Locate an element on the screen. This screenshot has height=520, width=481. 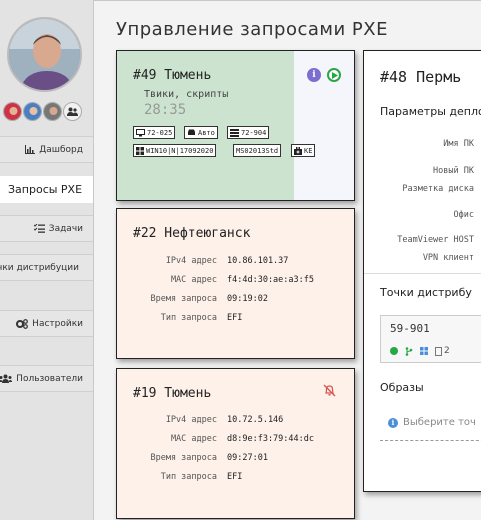
monitor-icon is located at coordinates (140, 132).